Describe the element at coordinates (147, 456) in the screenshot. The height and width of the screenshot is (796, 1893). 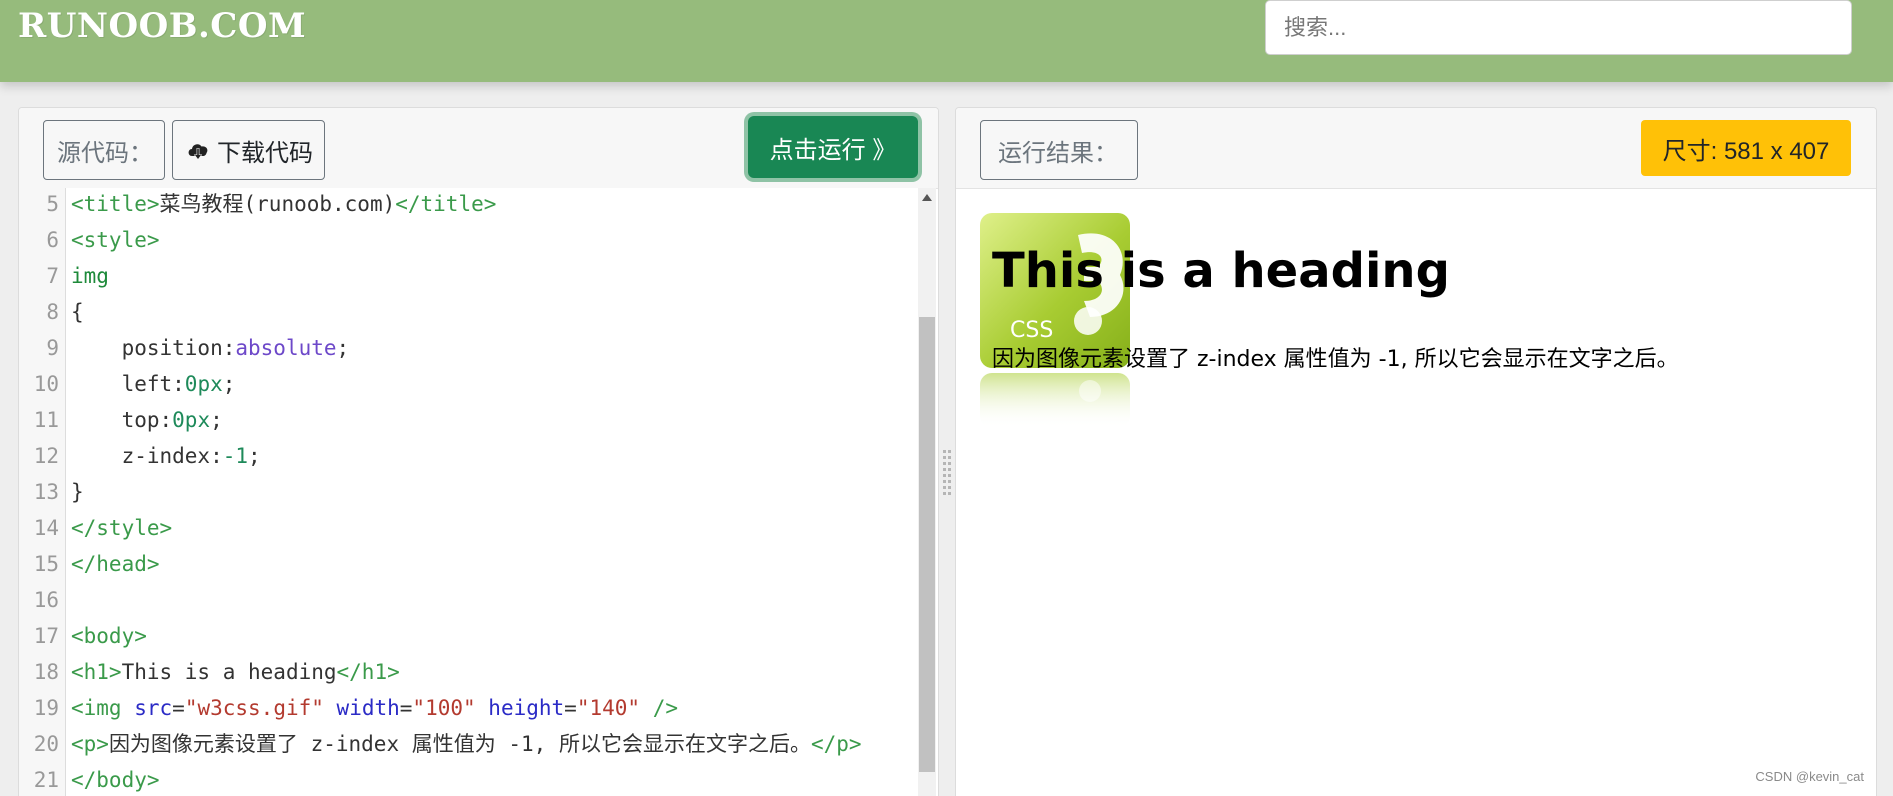
I see `code-token: z-index:` at that location.